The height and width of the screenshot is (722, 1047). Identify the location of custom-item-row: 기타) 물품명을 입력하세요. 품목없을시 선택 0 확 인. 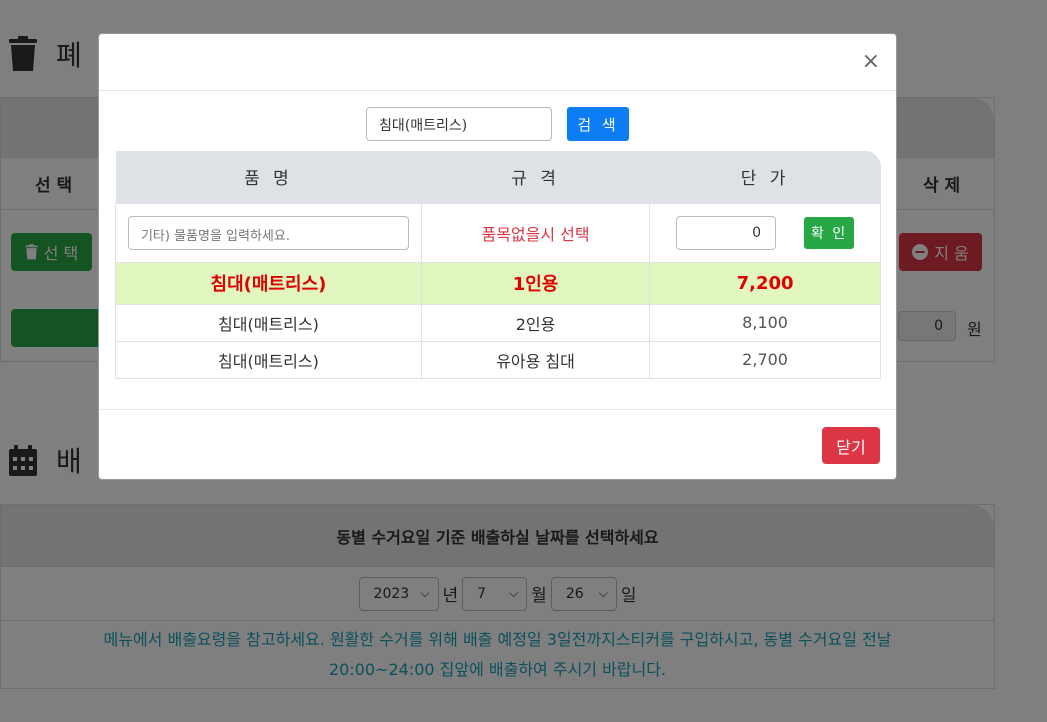
(498, 232).